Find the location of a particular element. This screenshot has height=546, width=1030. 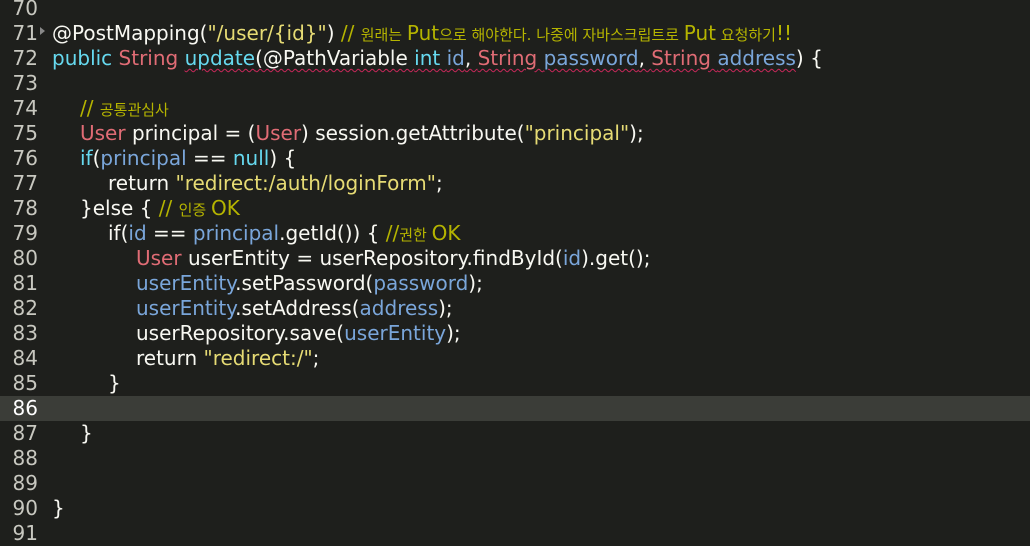

code-text: if(principal == null) { is located at coordinates (188, 158).